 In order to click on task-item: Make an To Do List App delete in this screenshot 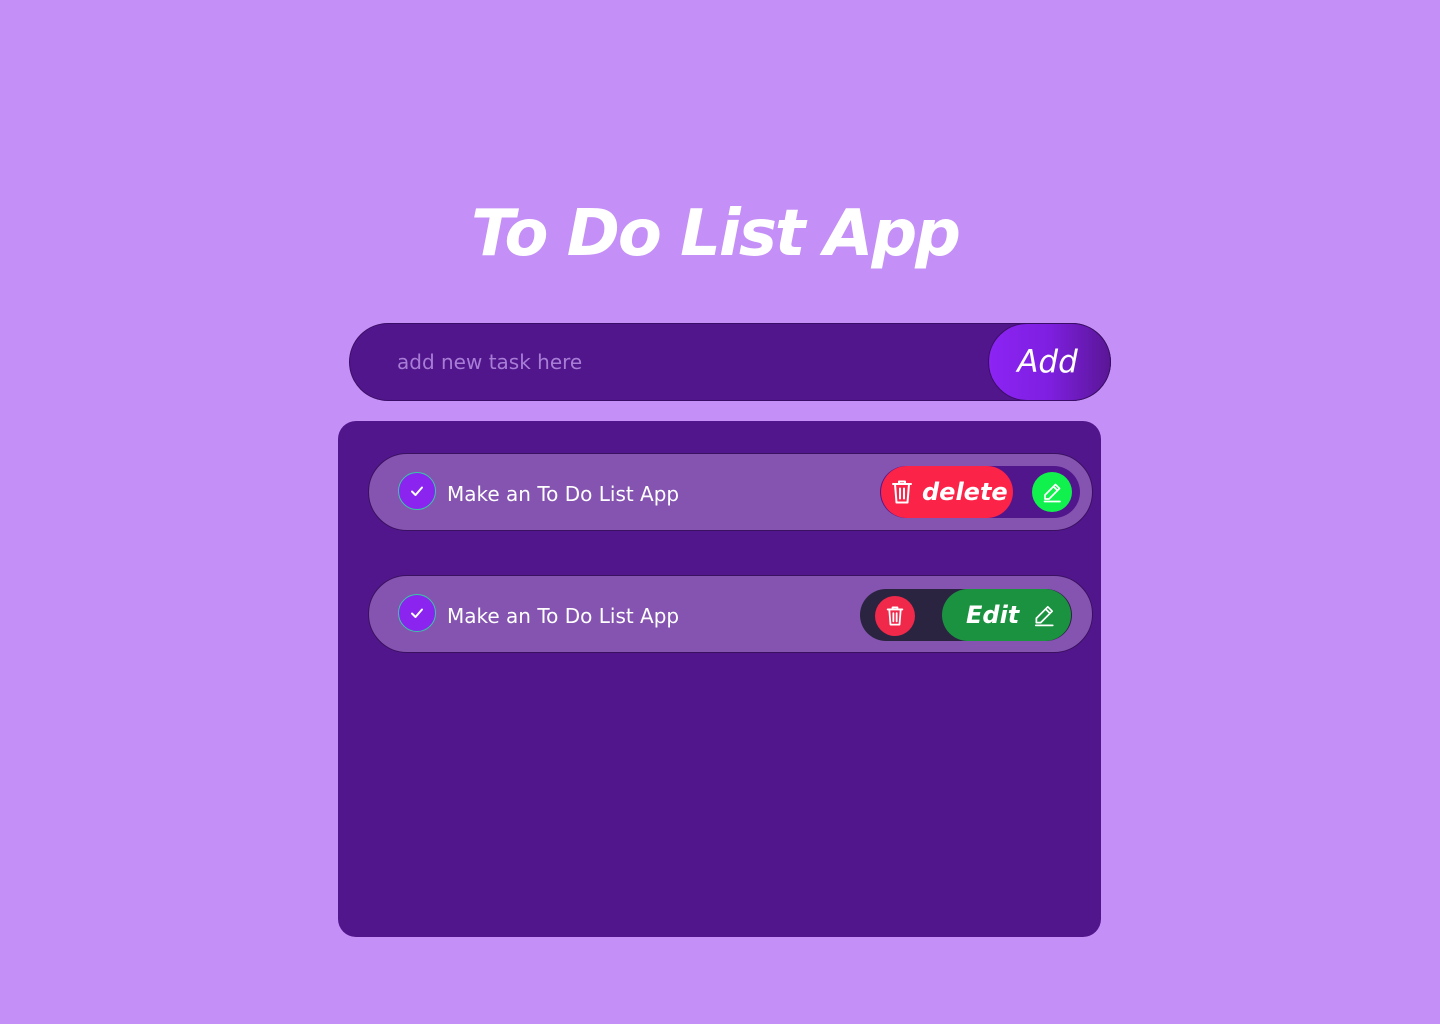, I will do `click(730, 492)`.